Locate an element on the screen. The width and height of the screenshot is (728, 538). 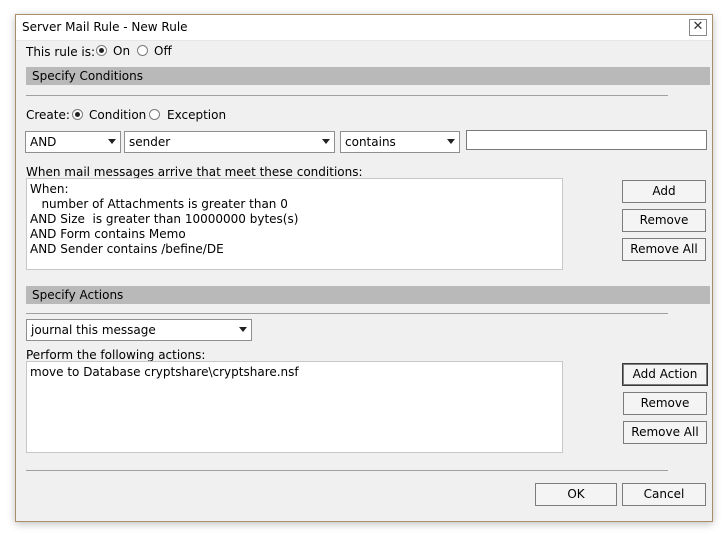
condition-radio is located at coordinates (77, 114).